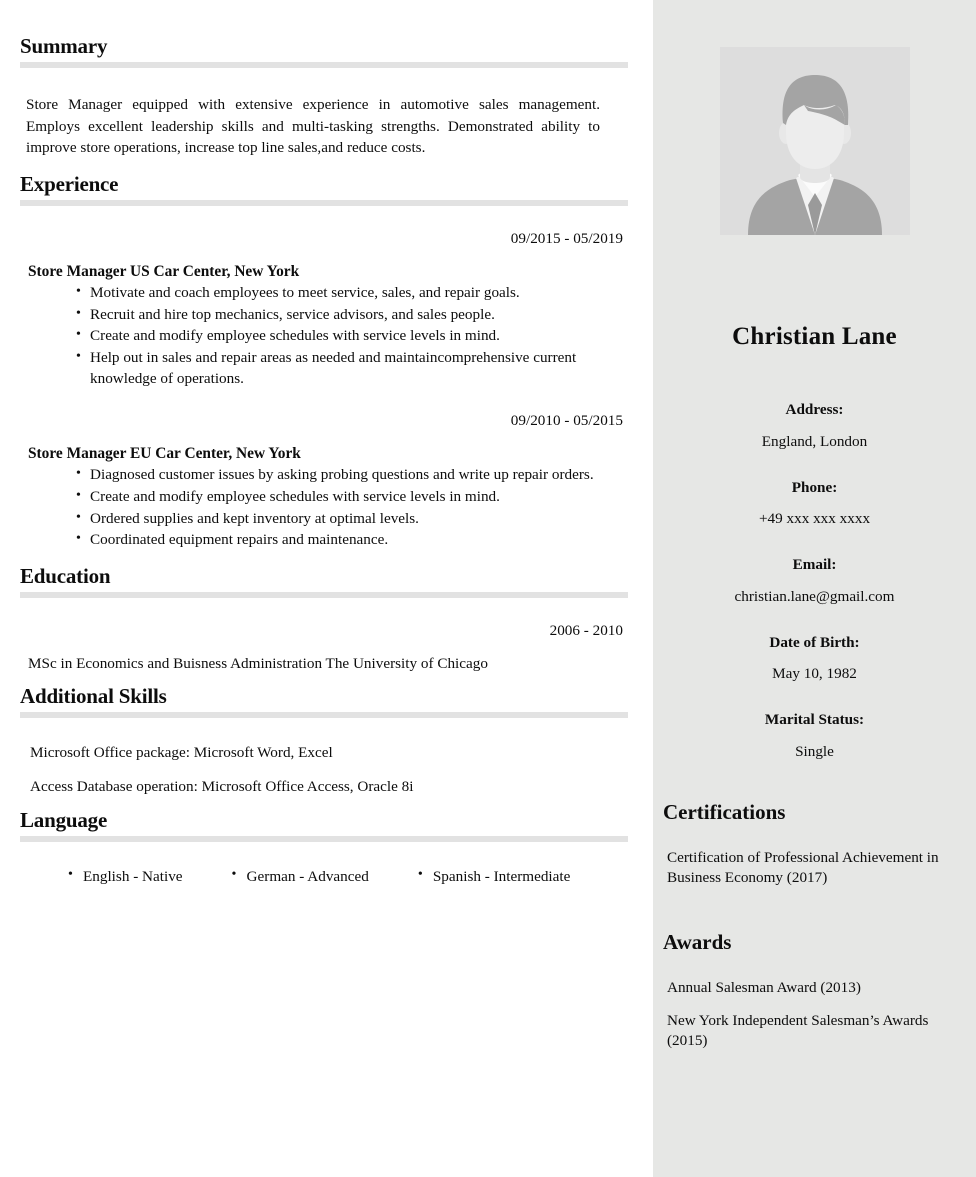 The height and width of the screenshot is (1177, 976). What do you see at coordinates (814, 519) in the screenshot?
I see `field-value: +49 xxx xxx xxxx` at bounding box center [814, 519].